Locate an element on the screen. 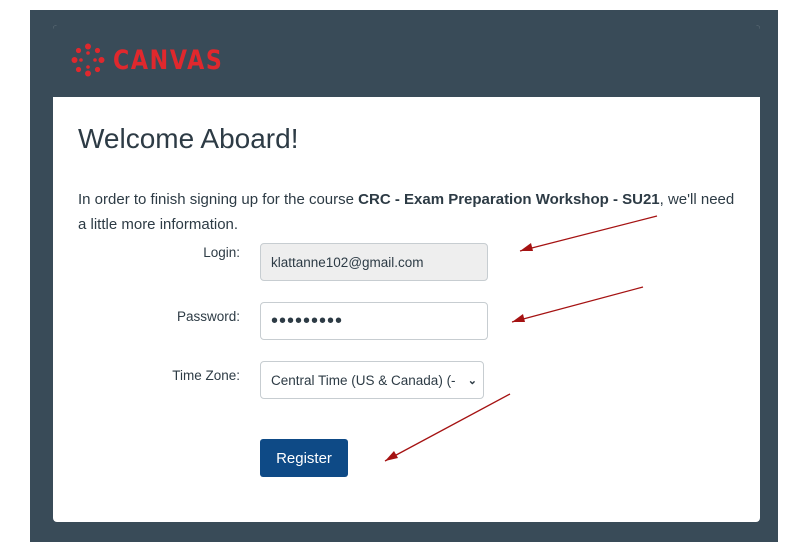 Image resolution: width=804 pixels, height=556 pixels. arrow-timezone is located at coordinates (447, 427).